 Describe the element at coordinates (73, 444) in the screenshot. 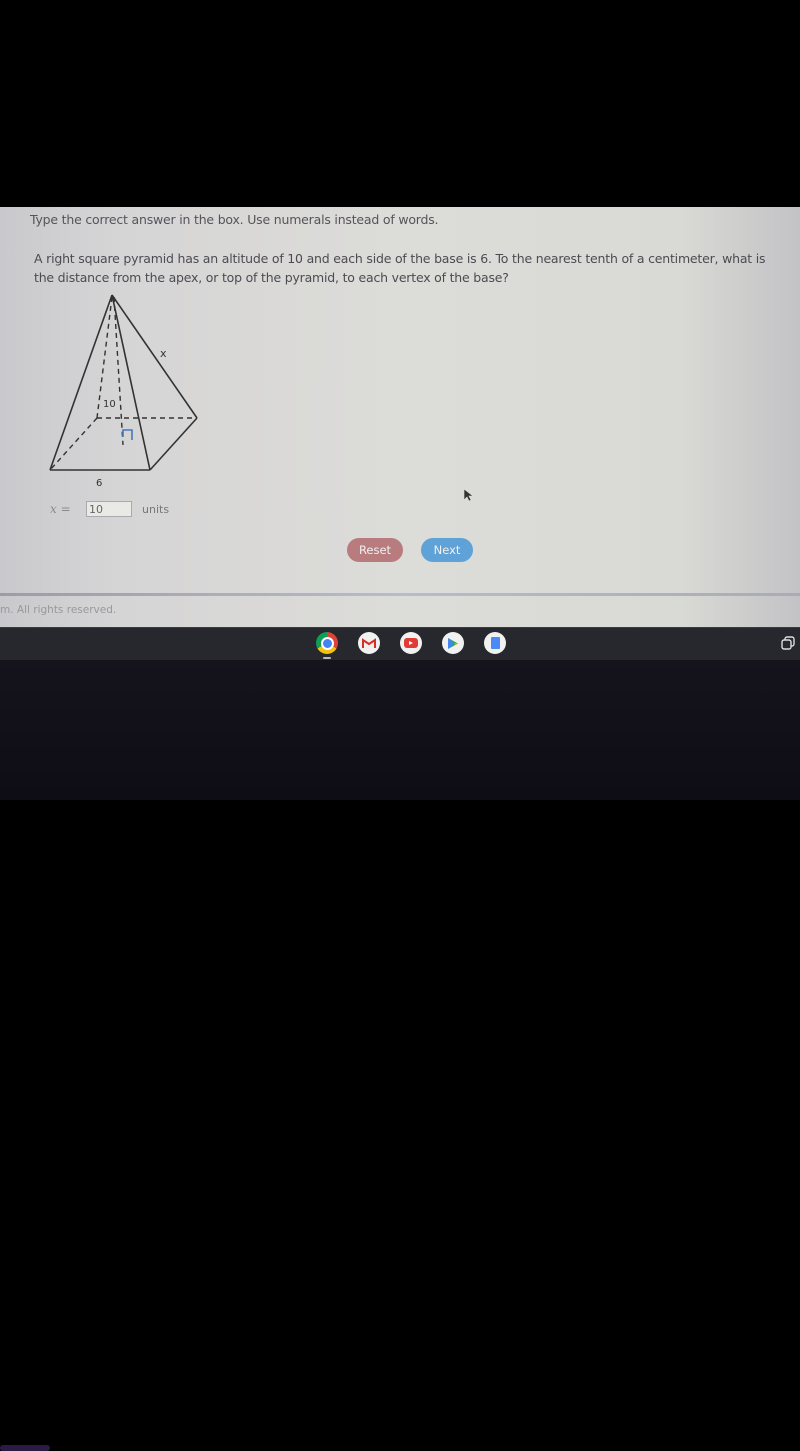

I see `base-left-hidden` at that location.